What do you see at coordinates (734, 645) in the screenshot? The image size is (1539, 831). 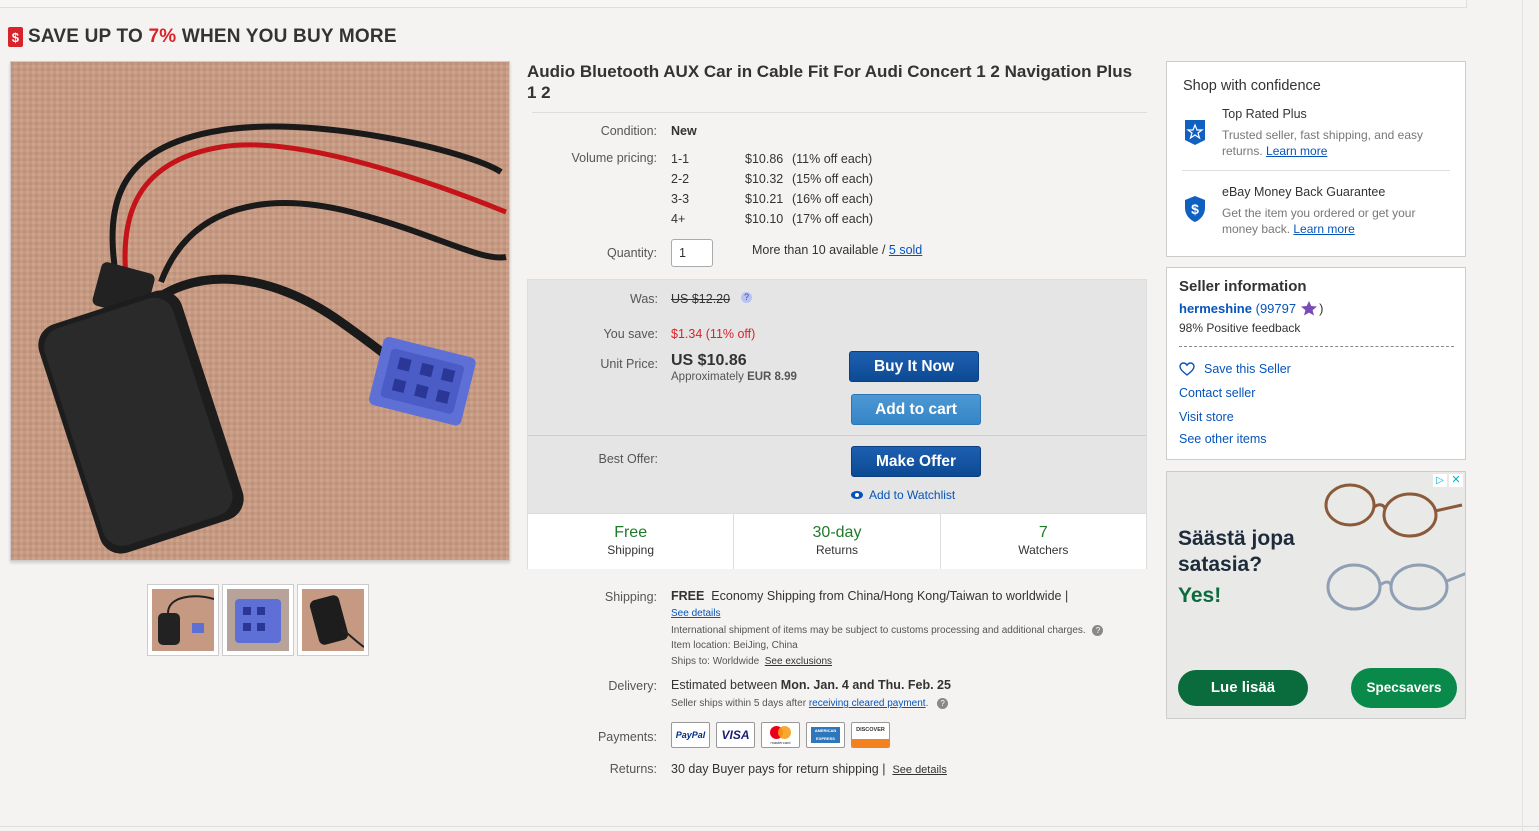 I see `item-location: Item location: BeiJing, China` at bounding box center [734, 645].